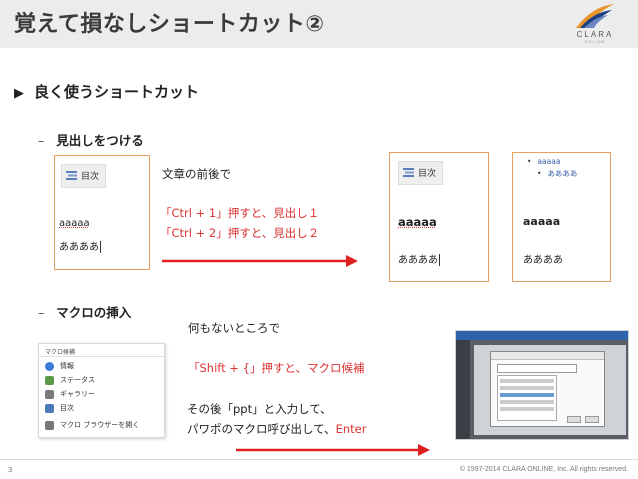 The height and width of the screenshot is (479, 638). What do you see at coordinates (561, 217) in the screenshot?
I see `screenshot-result-heading2: aaaaa ああああ aaaaa ああああ` at bounding box center [561, 217].